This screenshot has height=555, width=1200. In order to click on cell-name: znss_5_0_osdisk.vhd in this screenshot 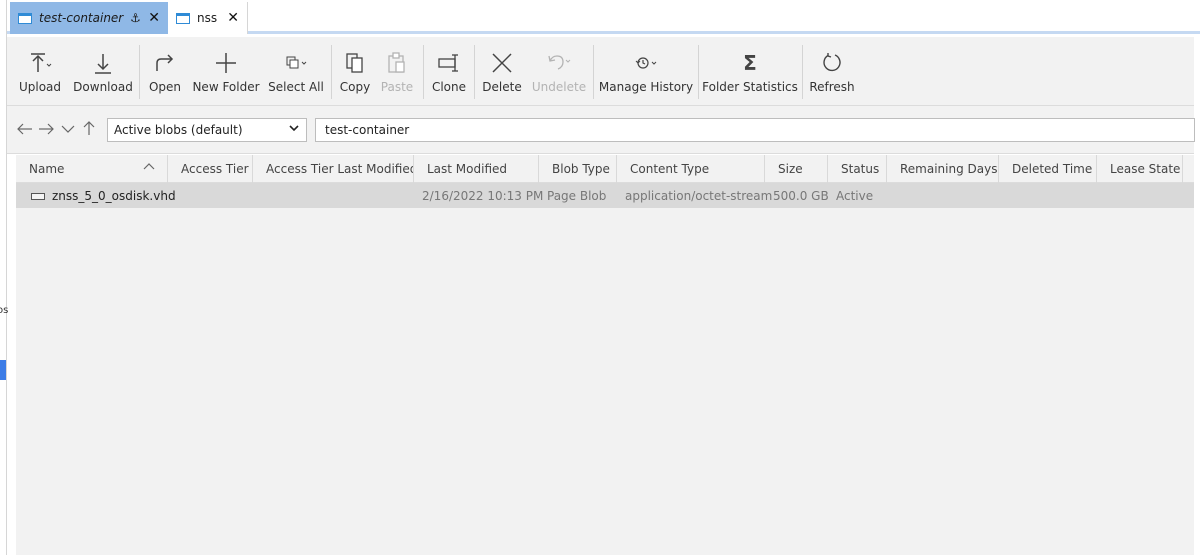, I will do `click(96, 195)`.